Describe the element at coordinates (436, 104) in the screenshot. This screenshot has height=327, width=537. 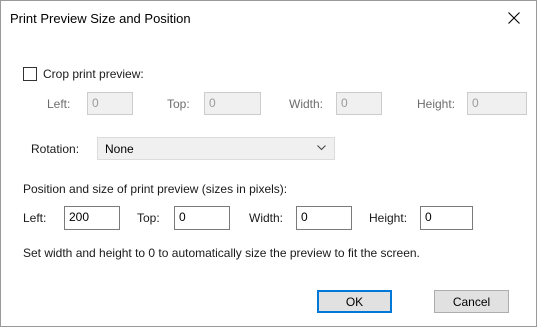
I see `crop-height-label: Height:` at that location.